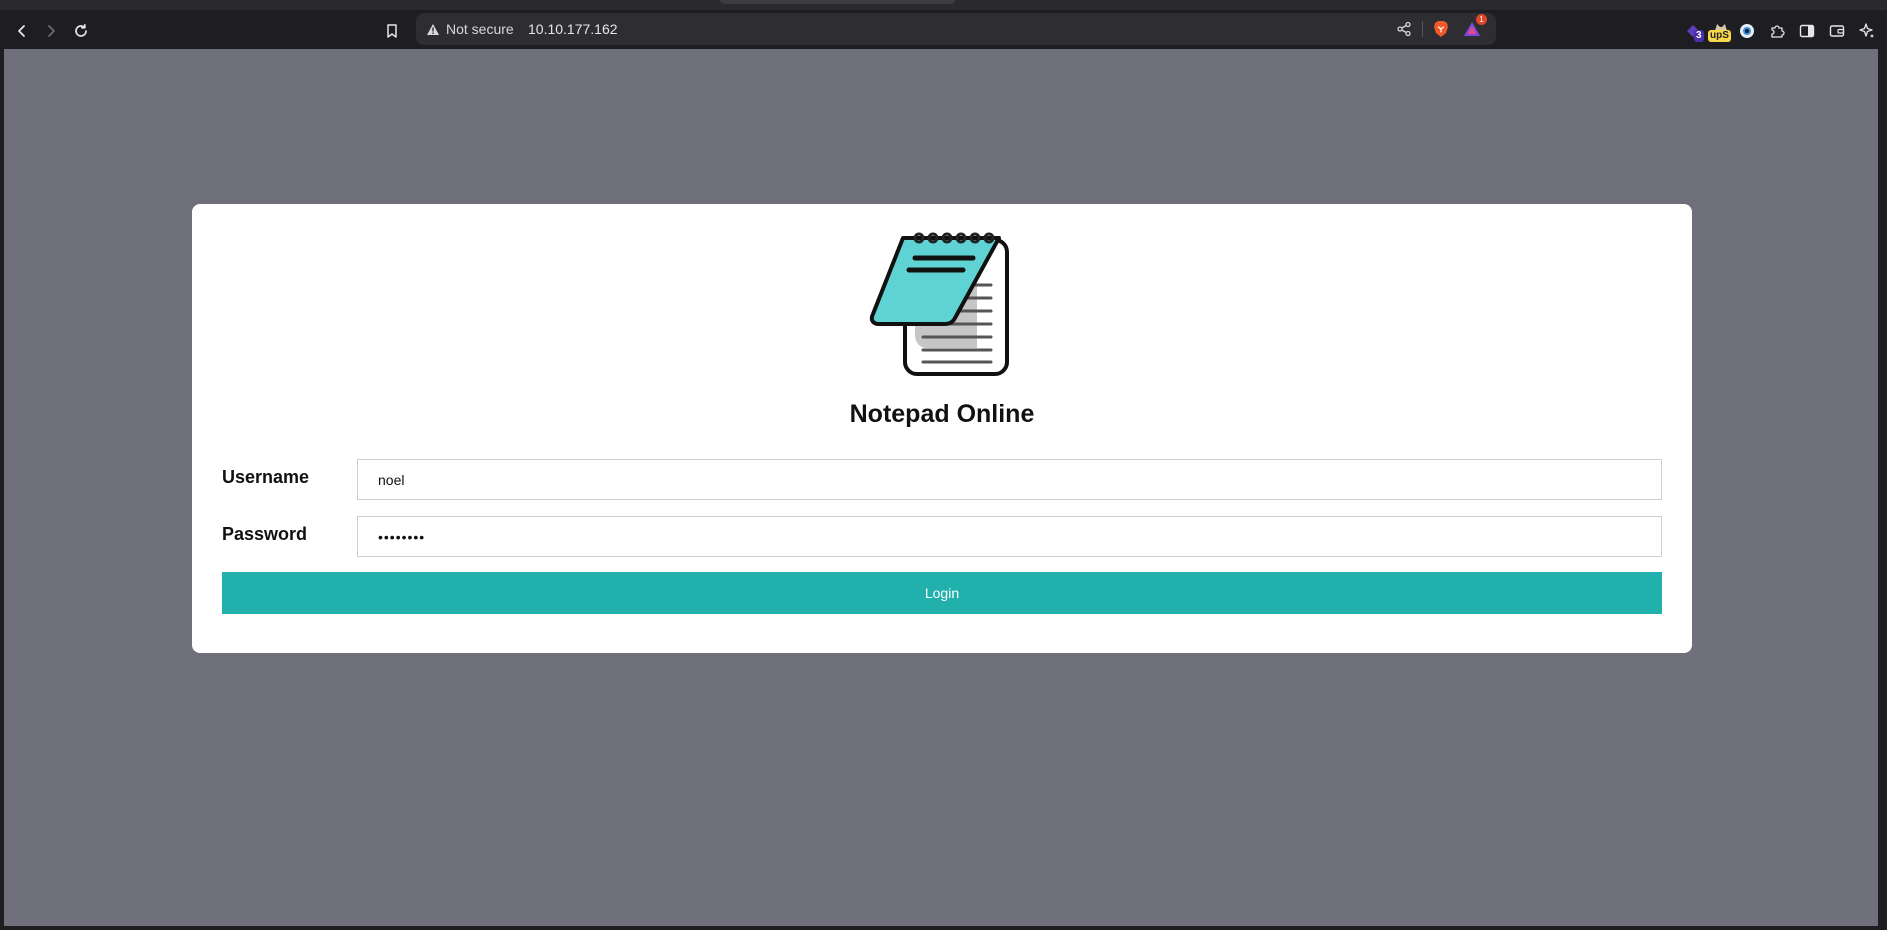  I want to click on back-arrow-icon, so click(21, 31).